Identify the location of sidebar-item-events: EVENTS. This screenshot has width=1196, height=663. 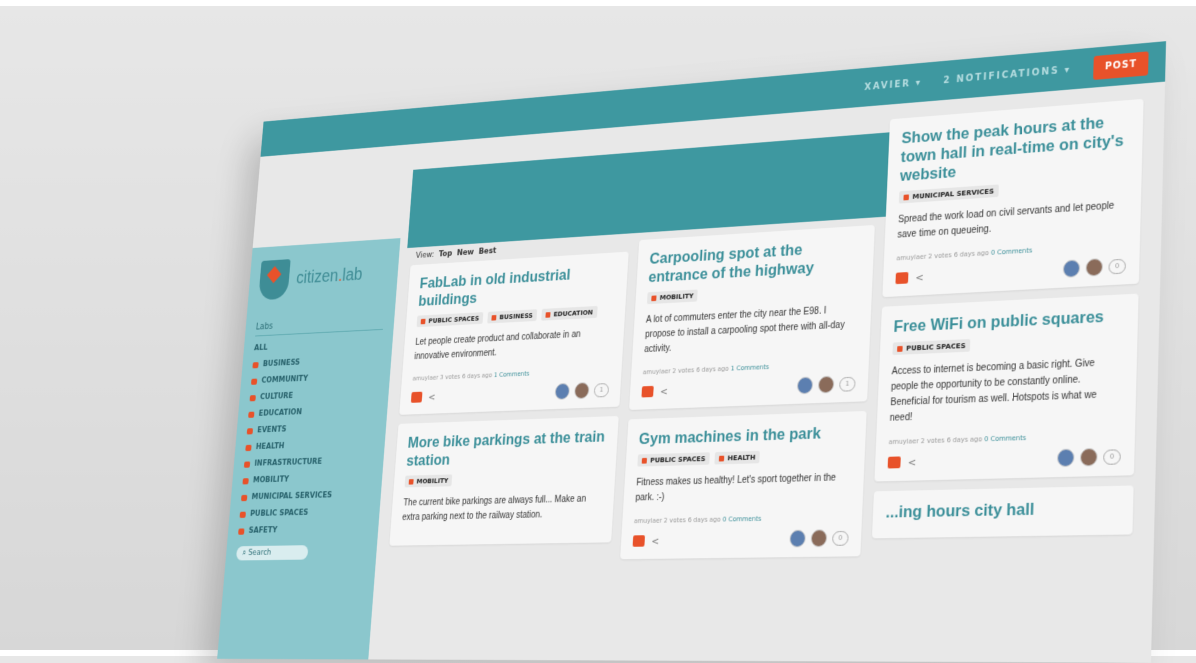
(311, 428).